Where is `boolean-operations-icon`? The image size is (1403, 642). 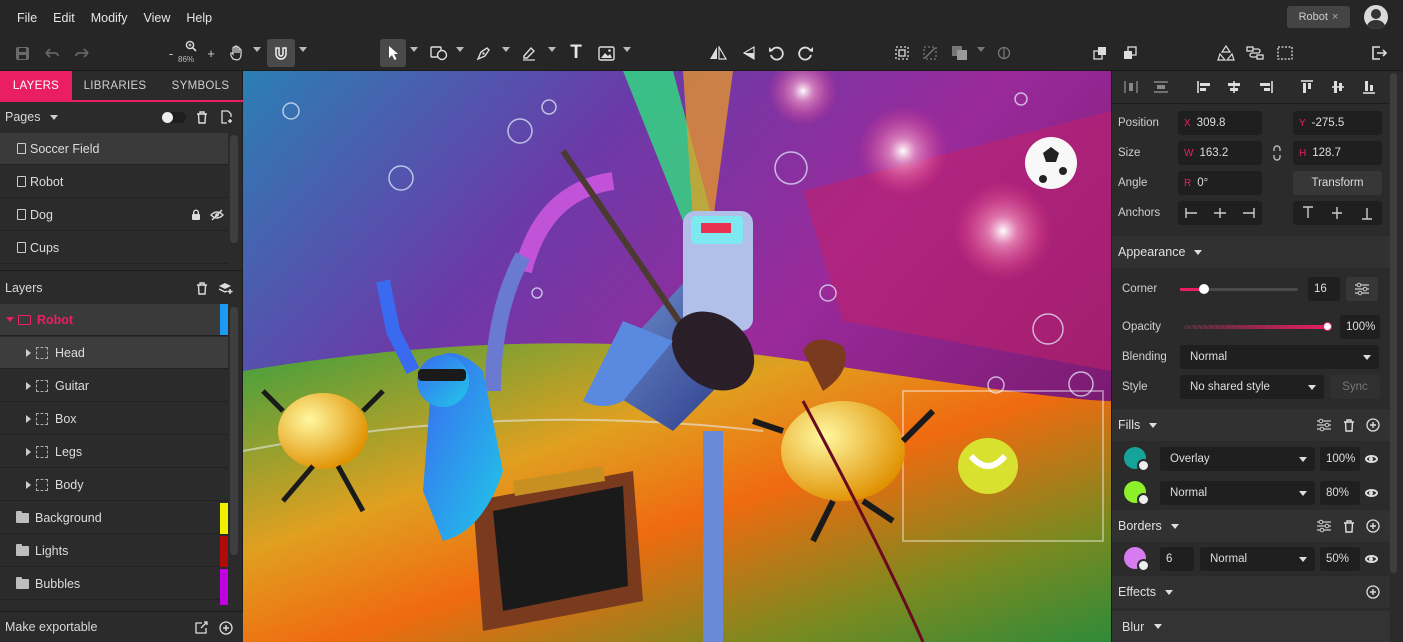
boolean-operations-icon is located at coordinates (960, 53).